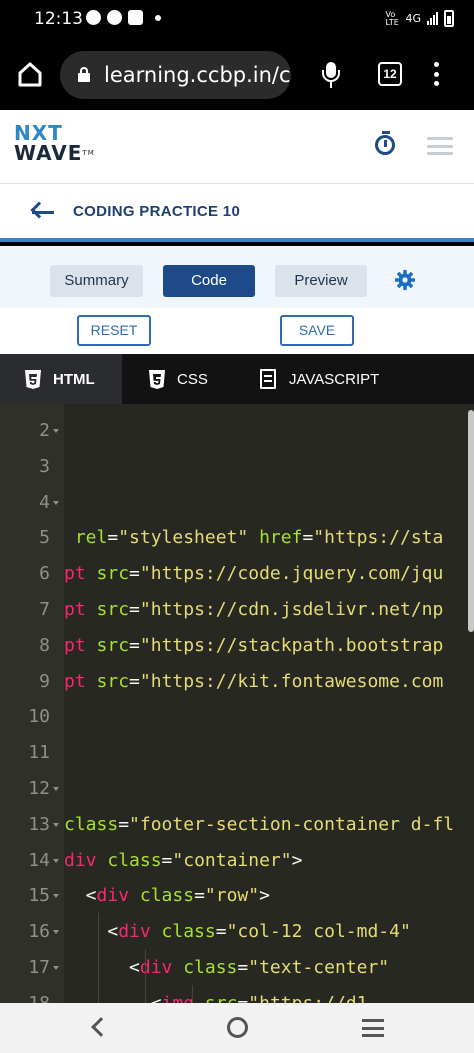 This screenshot has width=474, height=1053. Describe the element at coordinates (437, 74) in the screenshot. I see `browser-menu-icon` at that location.